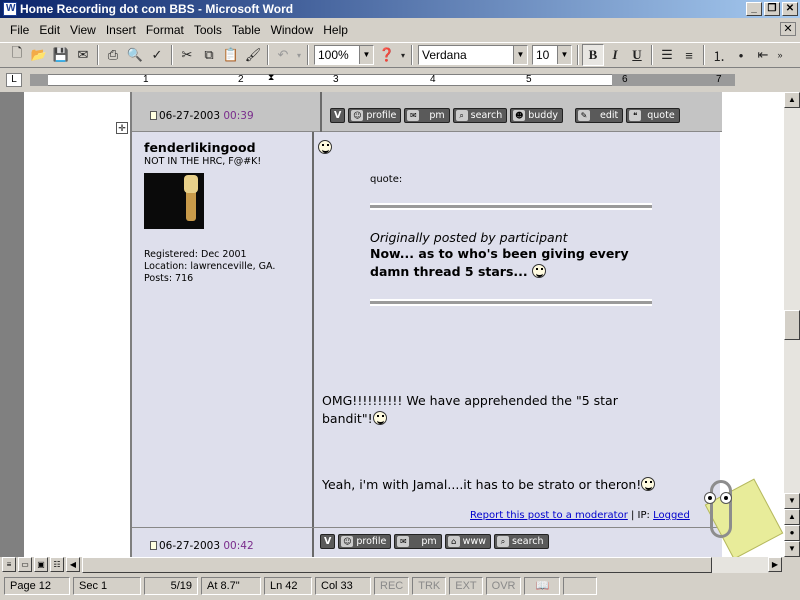 This screenshot has height=600, width=800. I want to click on cut-icon: ✂, so click(187, 55).